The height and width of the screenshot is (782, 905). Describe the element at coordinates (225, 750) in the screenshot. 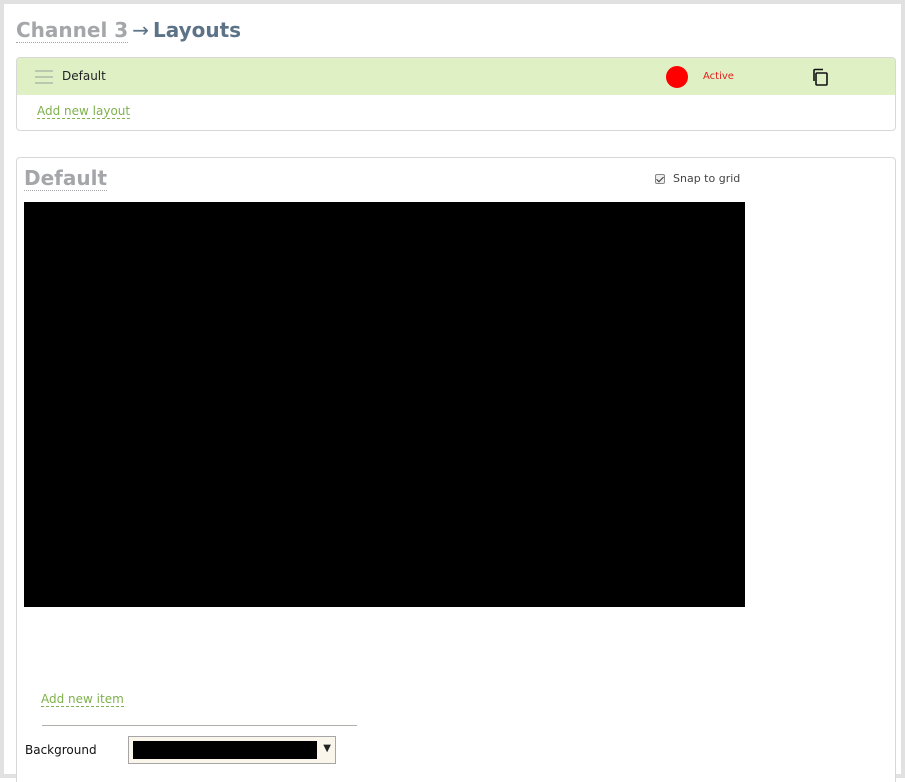

I see `background-color-swatch` at that location.